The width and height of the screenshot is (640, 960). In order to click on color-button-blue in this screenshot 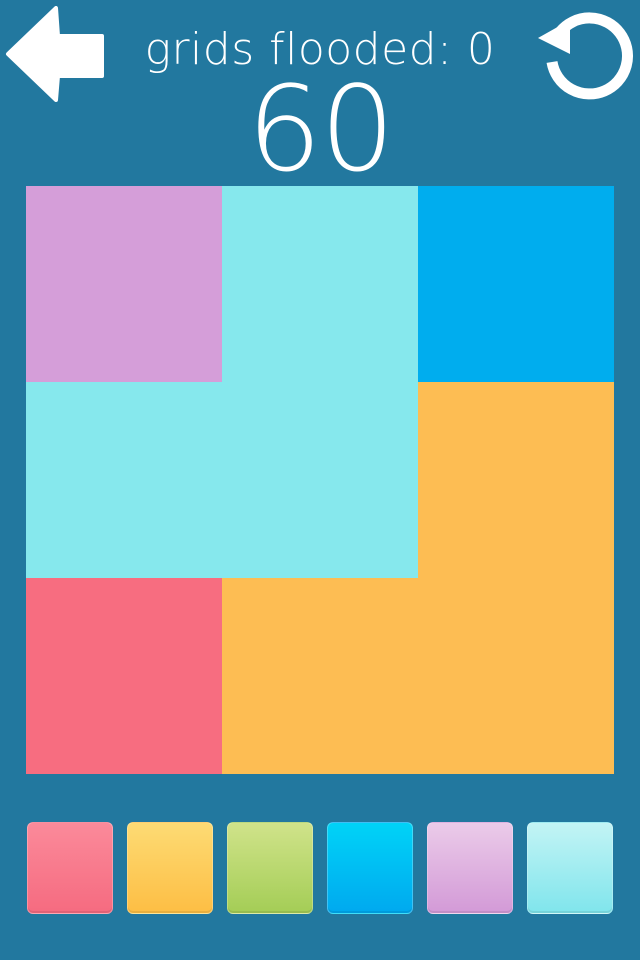, I will do `click(370, 868)`.